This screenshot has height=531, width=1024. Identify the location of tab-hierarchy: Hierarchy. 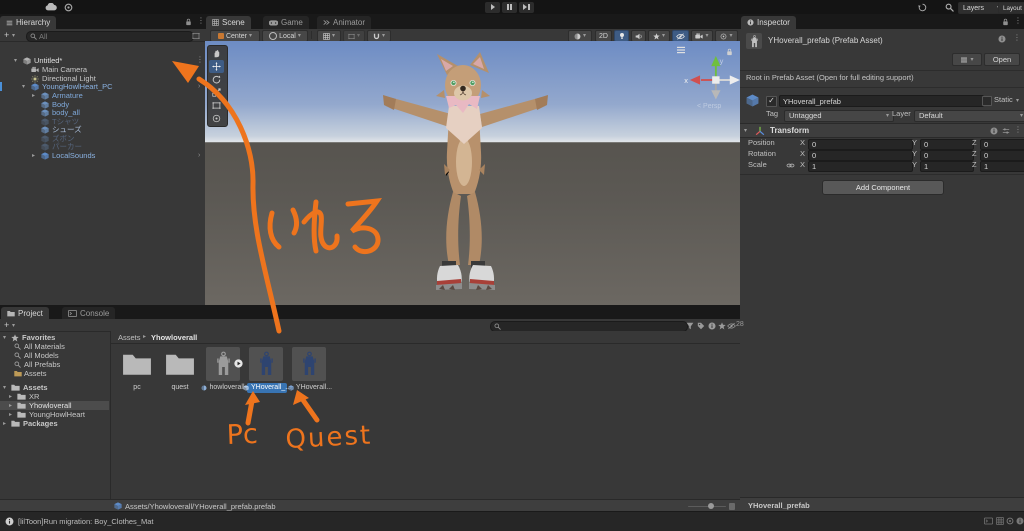
(28, 22).